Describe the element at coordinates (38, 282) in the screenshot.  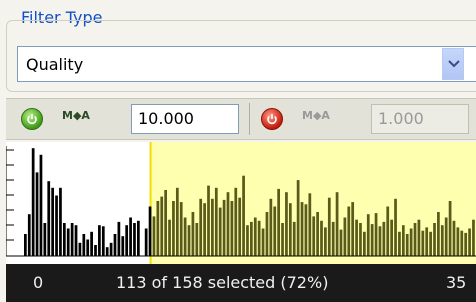
I see `range-min-label: 0` at that location.